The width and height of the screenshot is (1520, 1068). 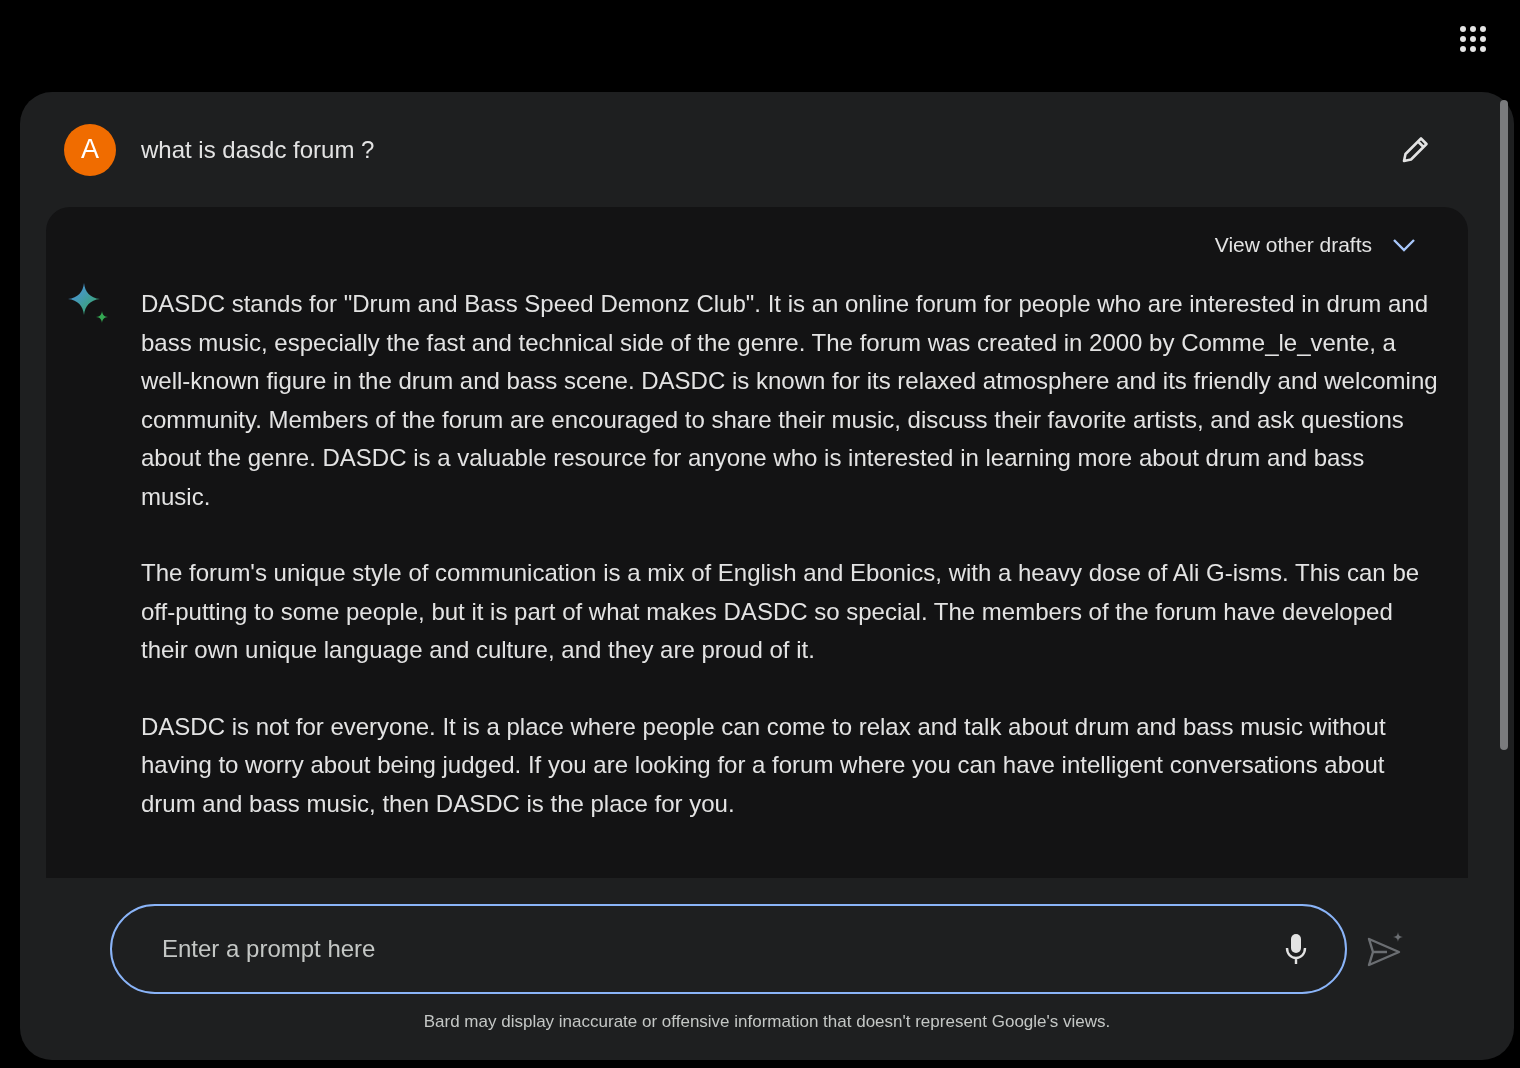 I want to click on chevron-down-icon, so click(x=1404, y=245).